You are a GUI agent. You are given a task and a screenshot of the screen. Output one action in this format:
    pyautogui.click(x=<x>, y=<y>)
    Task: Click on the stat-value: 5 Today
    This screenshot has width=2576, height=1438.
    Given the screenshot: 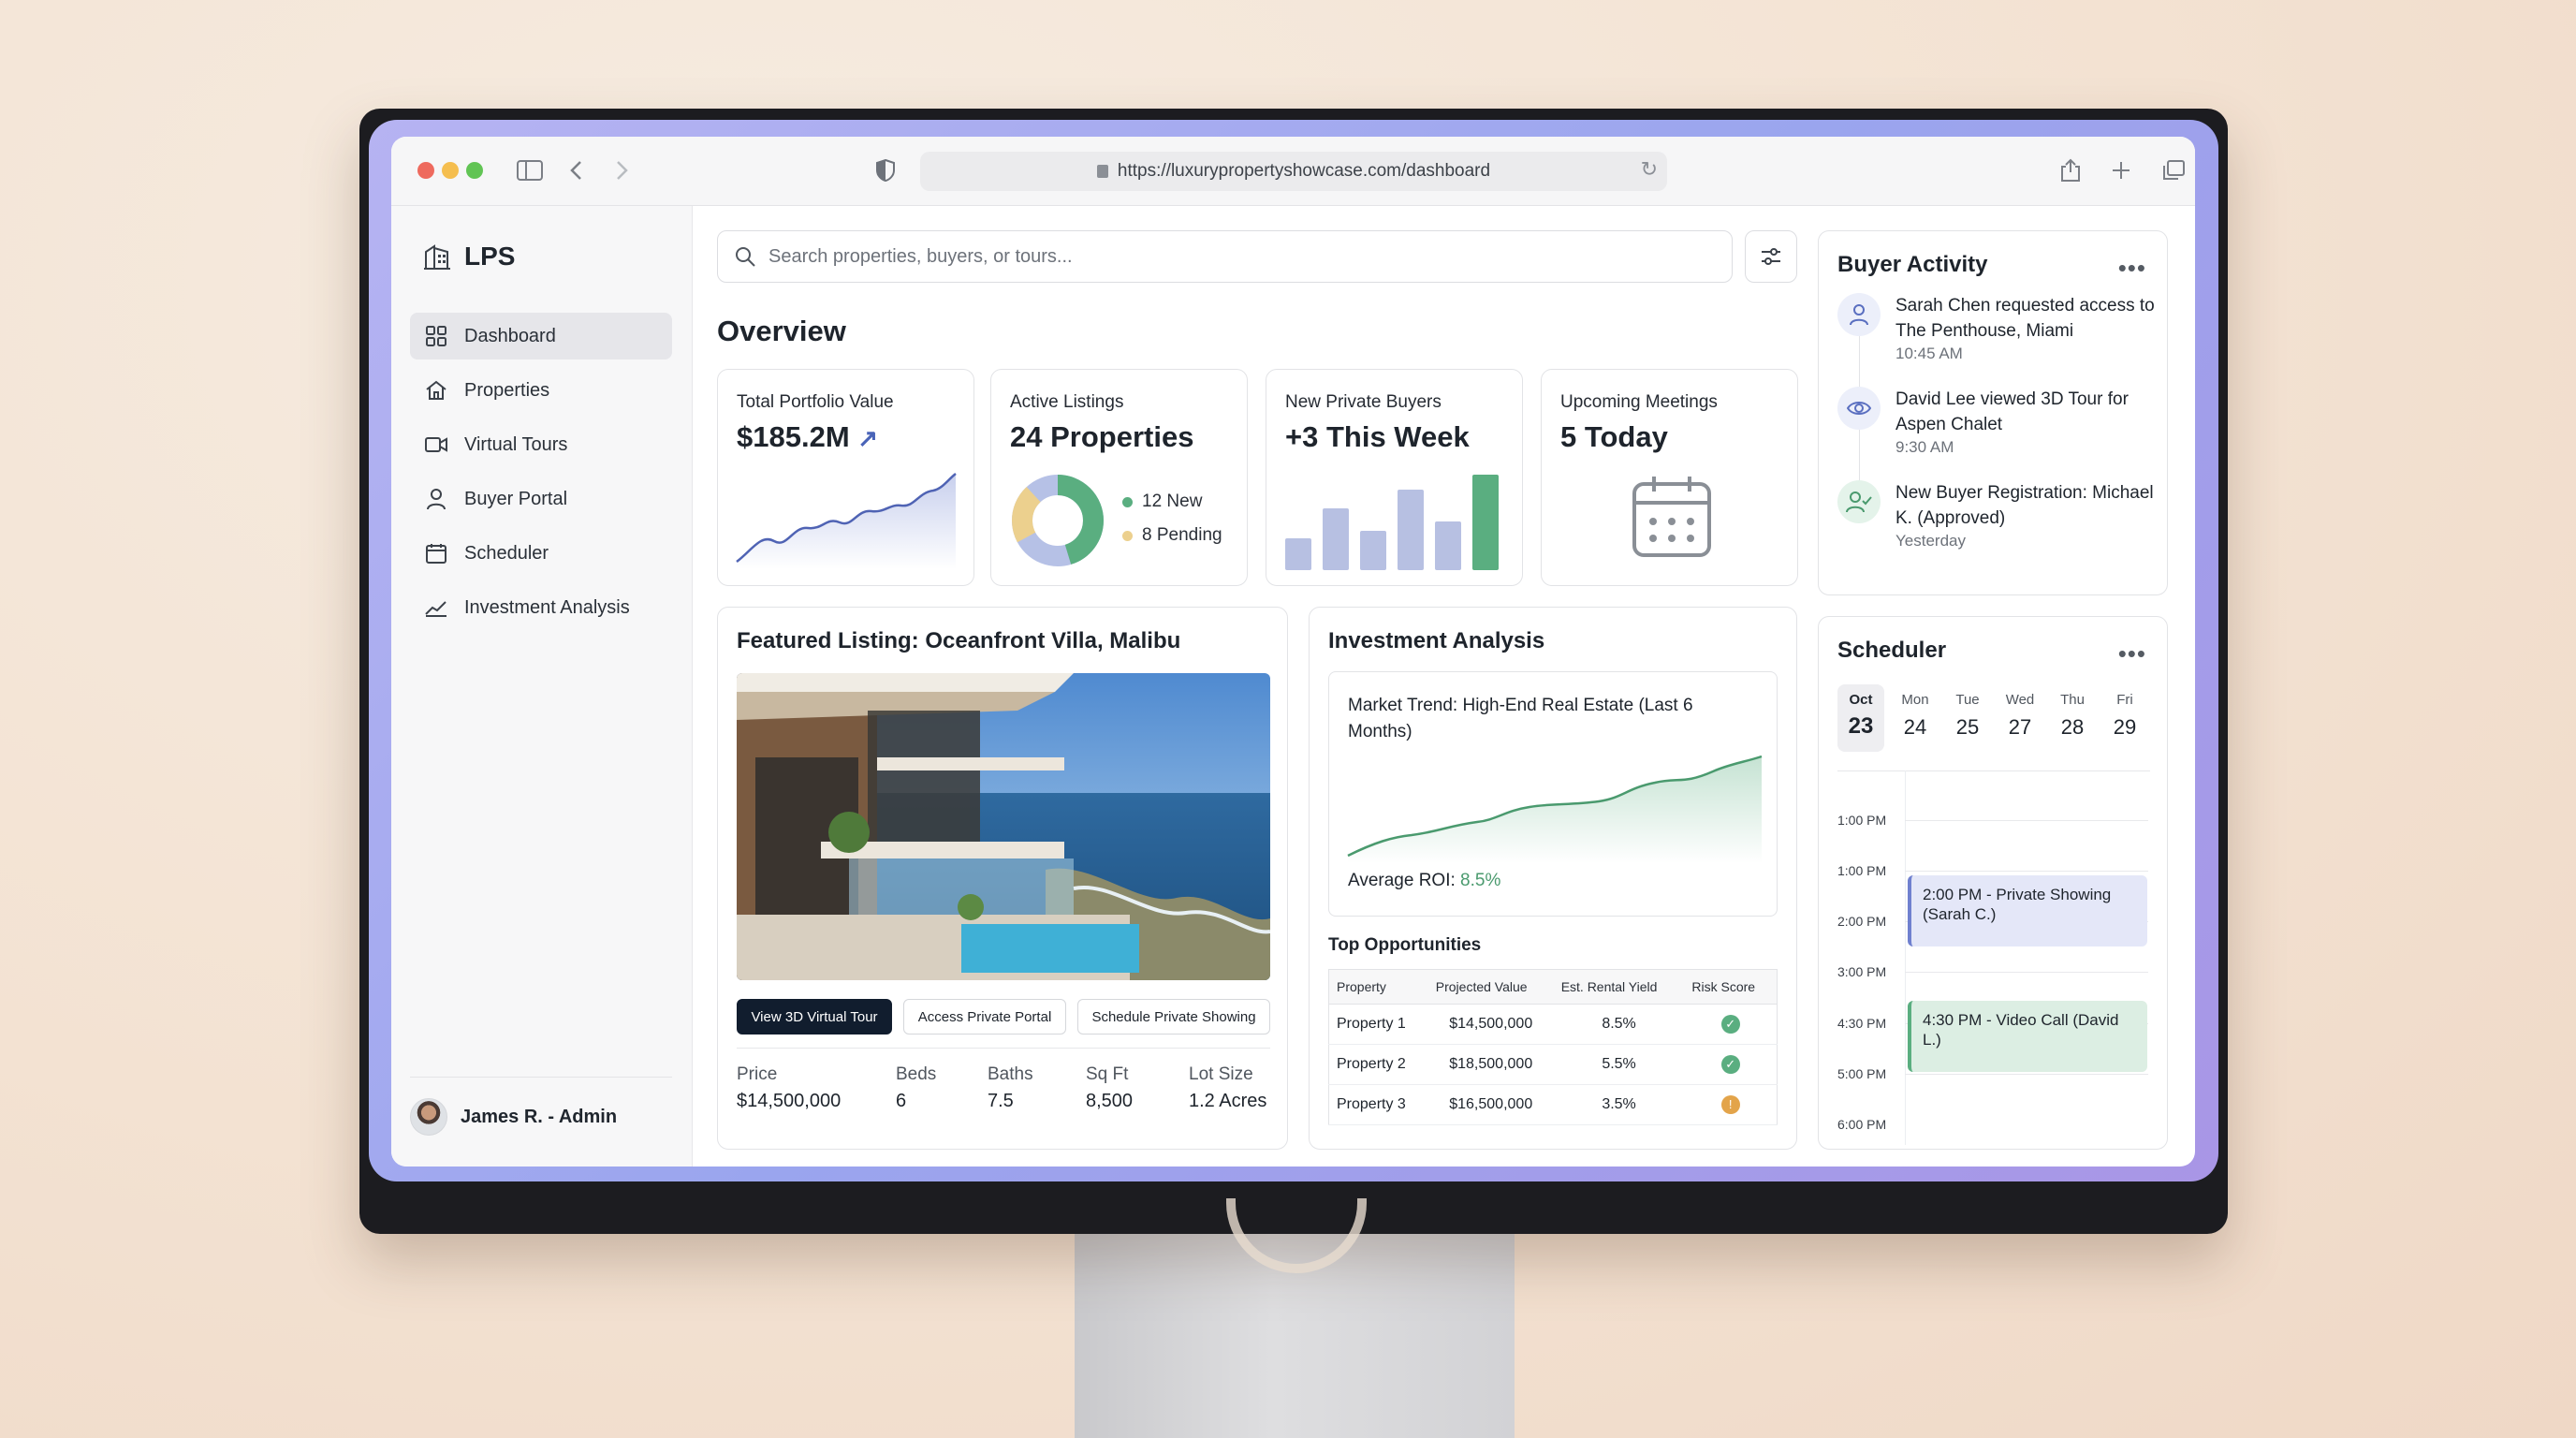 What is the action you would take?
    pyautogui.click(x=1614, y=436)
    